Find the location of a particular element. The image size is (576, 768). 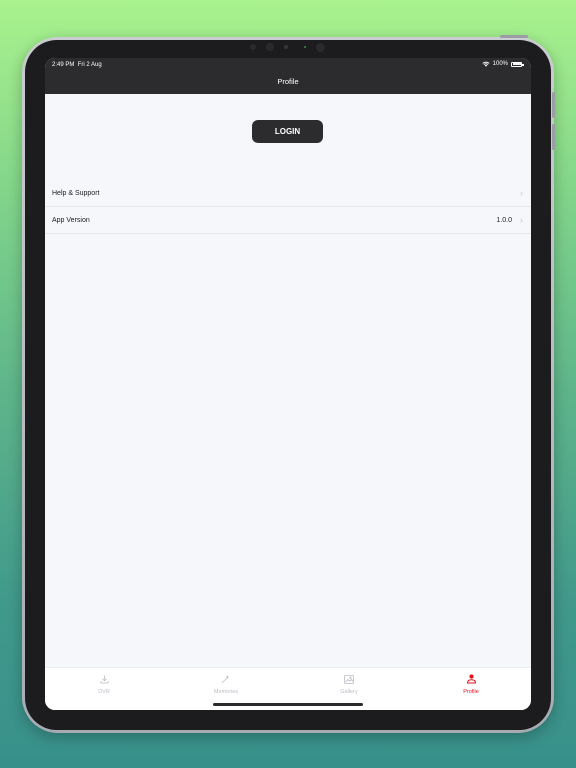

tab-label: Profile is located at coordinates (471, 692).